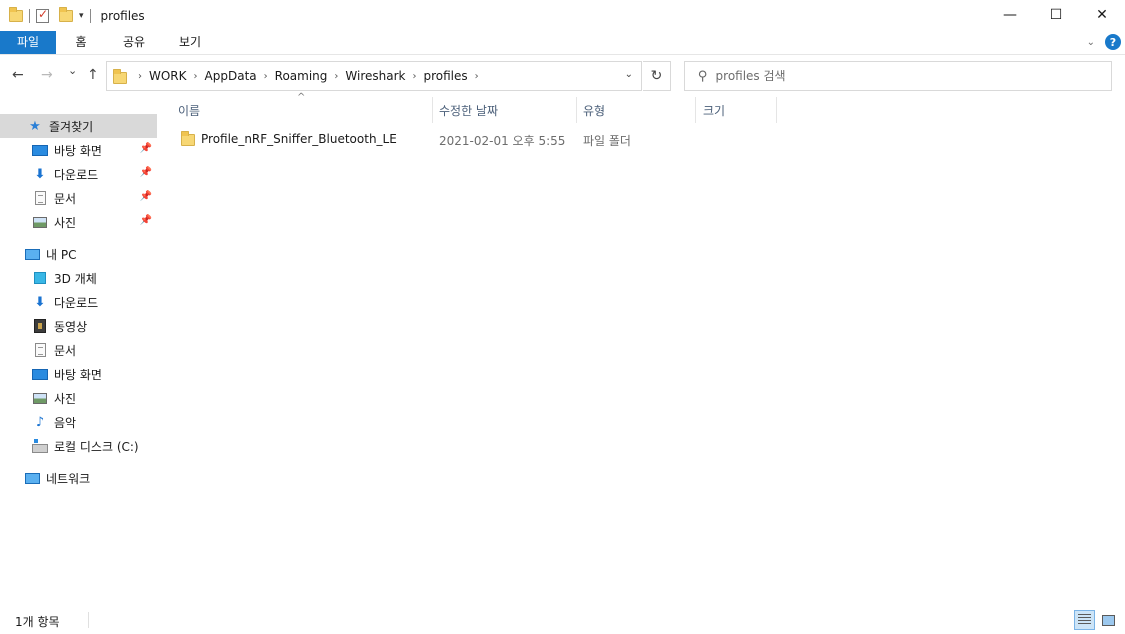 The width and height of the screenshot is (1125, 634). I want to click on large-icons-view-icon, so click(1108, 620).